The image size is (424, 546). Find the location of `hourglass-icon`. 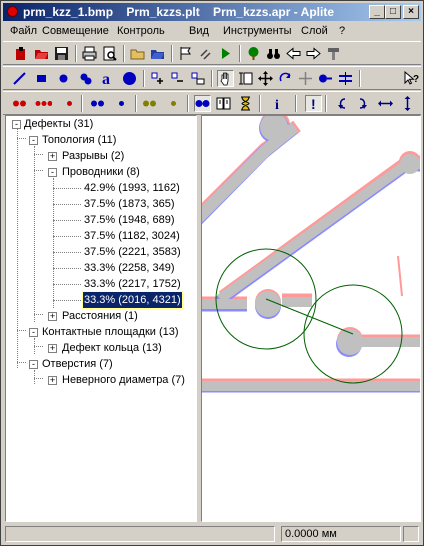

hourglass-icon is located at coordinates (245, 103).